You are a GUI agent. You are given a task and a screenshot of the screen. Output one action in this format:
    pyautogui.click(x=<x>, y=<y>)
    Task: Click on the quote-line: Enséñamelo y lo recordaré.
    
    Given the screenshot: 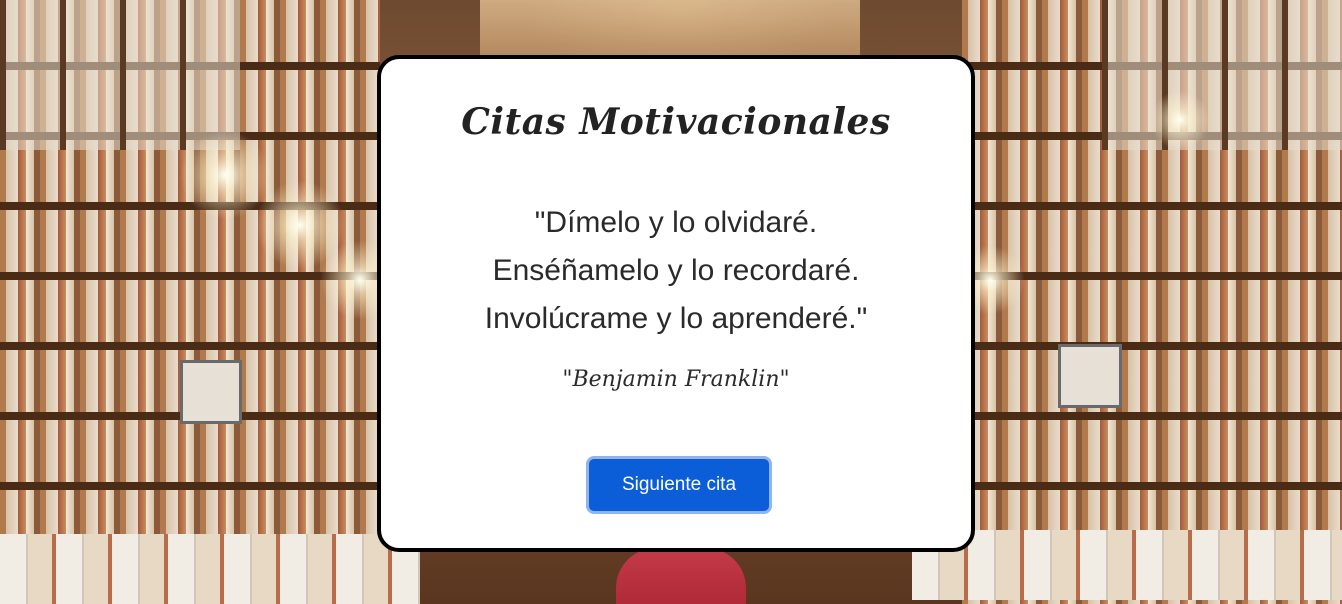 What is the action you would take?
    pyautogui.click(x=676, y=270)
    